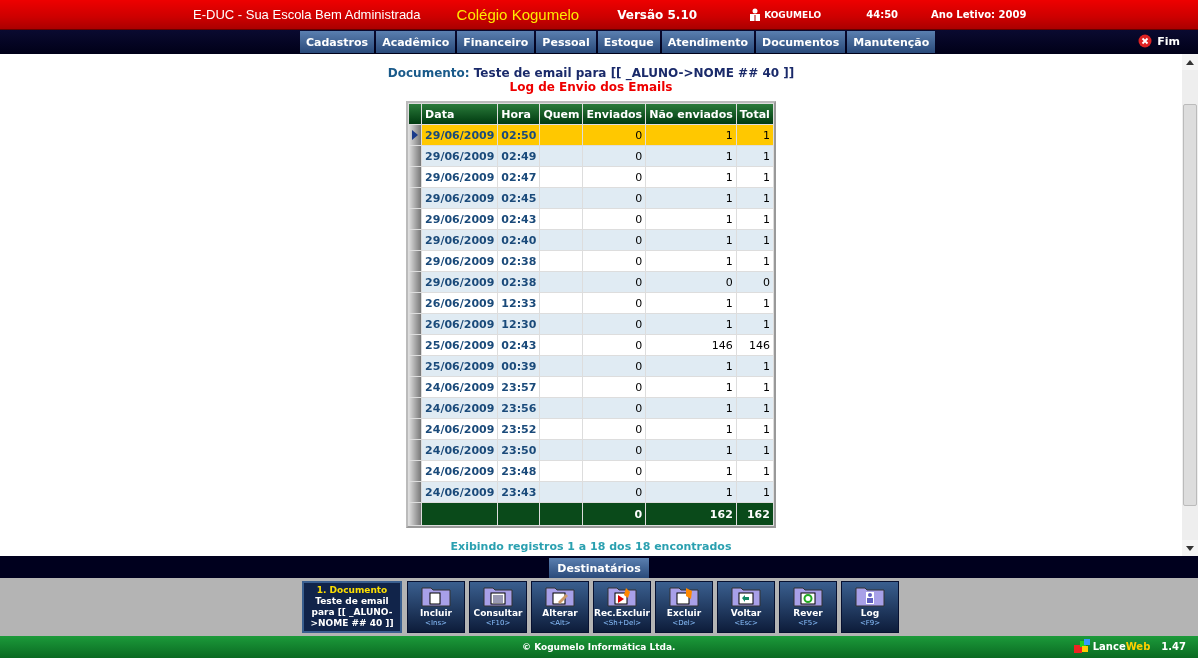 This screenshot has width=1198, height=658. What do you see at coordinates (591, 408) in the screenshot?
I see `table-row: 24/06/2009 23:56 0 1 1` at bounding box center [591, 408].